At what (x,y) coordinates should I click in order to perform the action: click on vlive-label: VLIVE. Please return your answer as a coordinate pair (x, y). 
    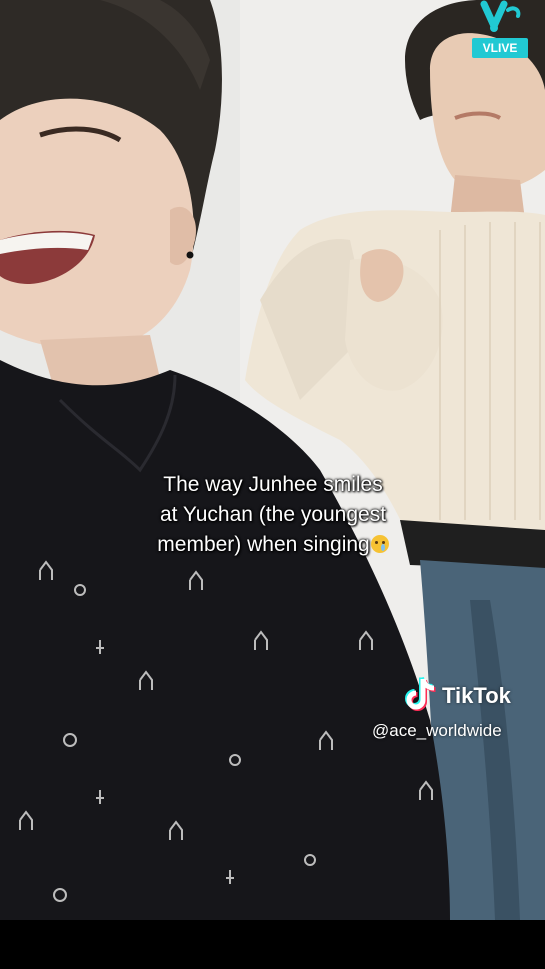
    Looking at the image, I should click on (500, 48).